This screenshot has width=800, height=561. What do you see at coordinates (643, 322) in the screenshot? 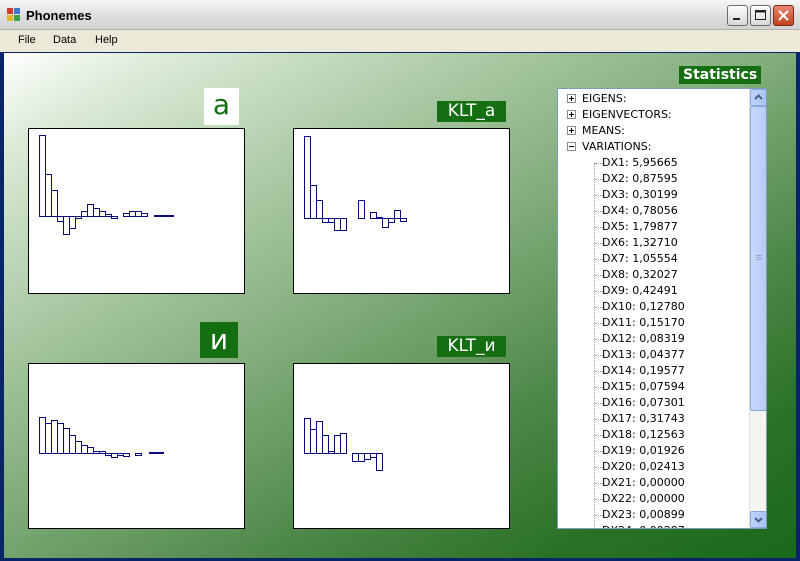
I see `variation-value: DX11: 0,15170` at bounding box center [643, 322].